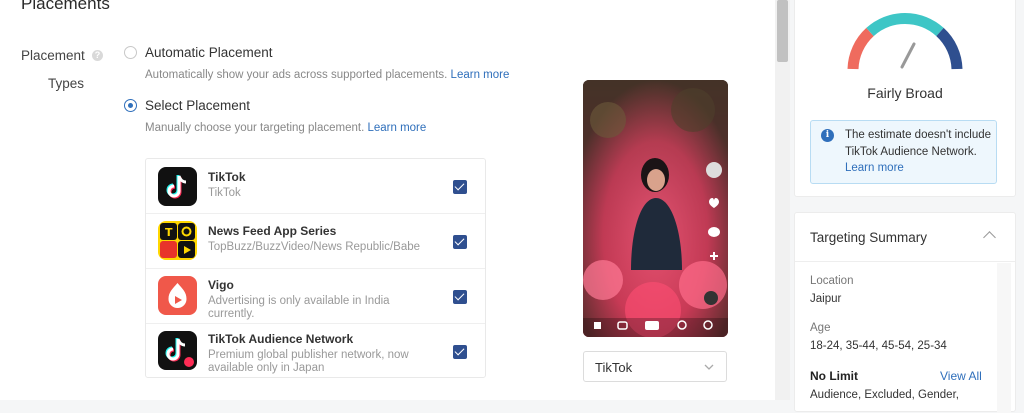 This screenshot has width=1024, height=413. I want to click on tiktok-logo-icon, so click(177, 186).